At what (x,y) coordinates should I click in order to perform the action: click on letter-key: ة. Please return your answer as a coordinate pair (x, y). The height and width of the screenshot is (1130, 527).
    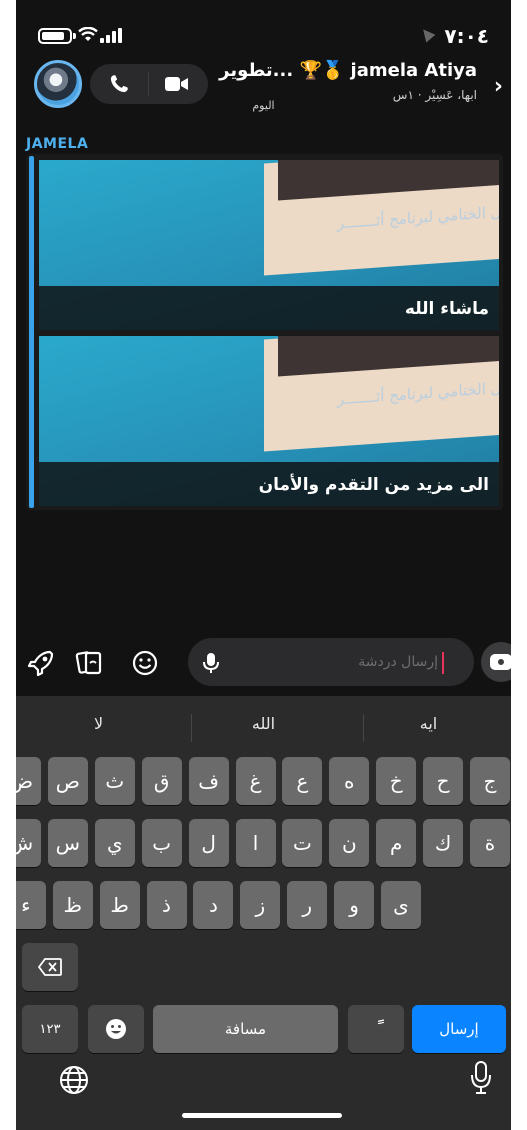
    Looking at the image, I should click on (490, 843).